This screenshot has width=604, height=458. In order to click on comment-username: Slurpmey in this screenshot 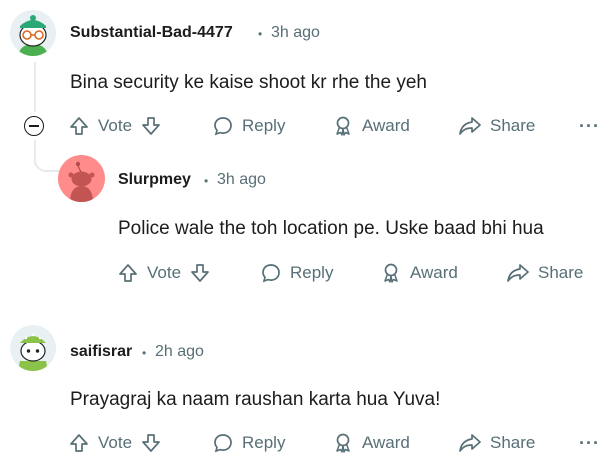, I will do `click(154, 180)`.